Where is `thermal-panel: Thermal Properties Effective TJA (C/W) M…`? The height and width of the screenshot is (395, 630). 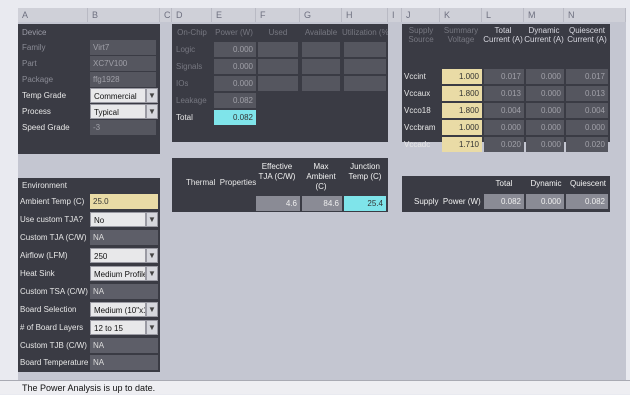 thermal-panel: Thermal Properties Effective TJA (C/W) M… is located at coordinates (280, 185).